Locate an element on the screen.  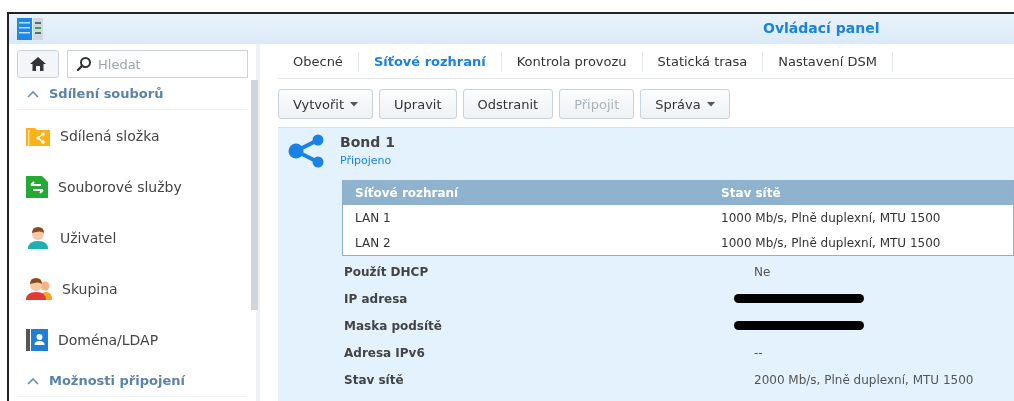
property-label: Stav sítě is located at coordinates (374, 379).